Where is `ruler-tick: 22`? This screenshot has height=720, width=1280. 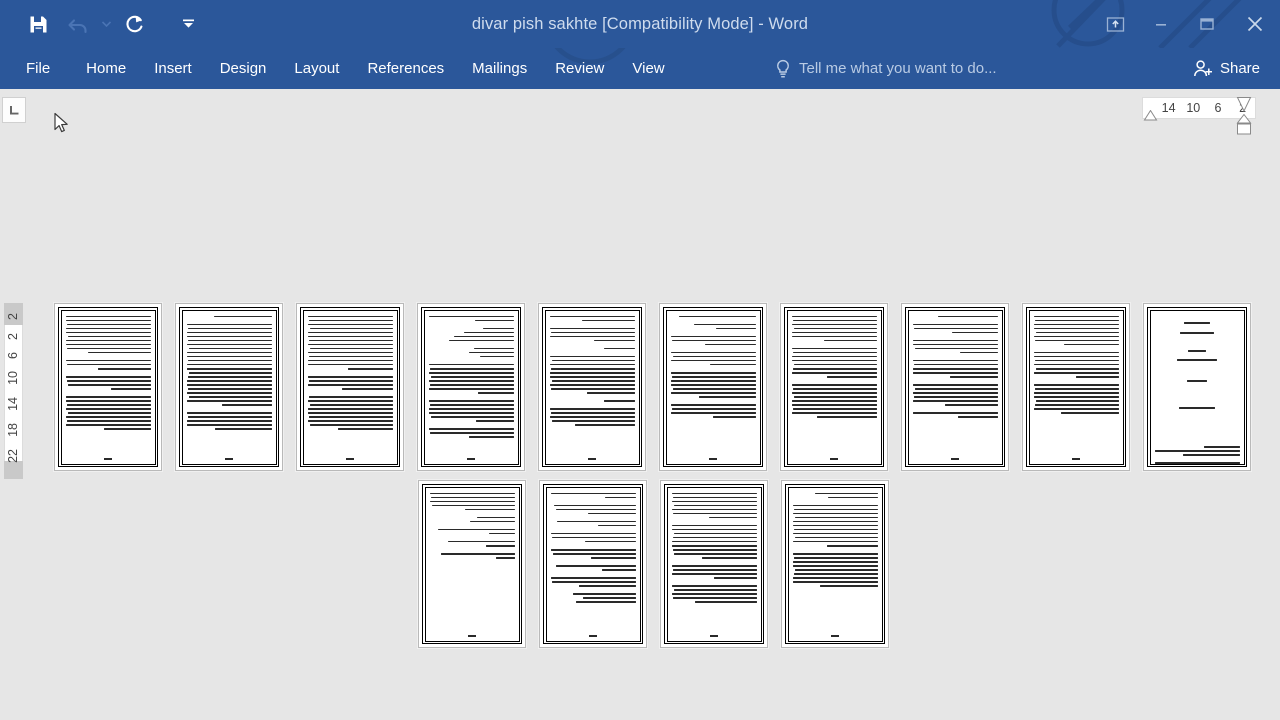 ruler-tick: 22 is located at coordinates (13, 456).